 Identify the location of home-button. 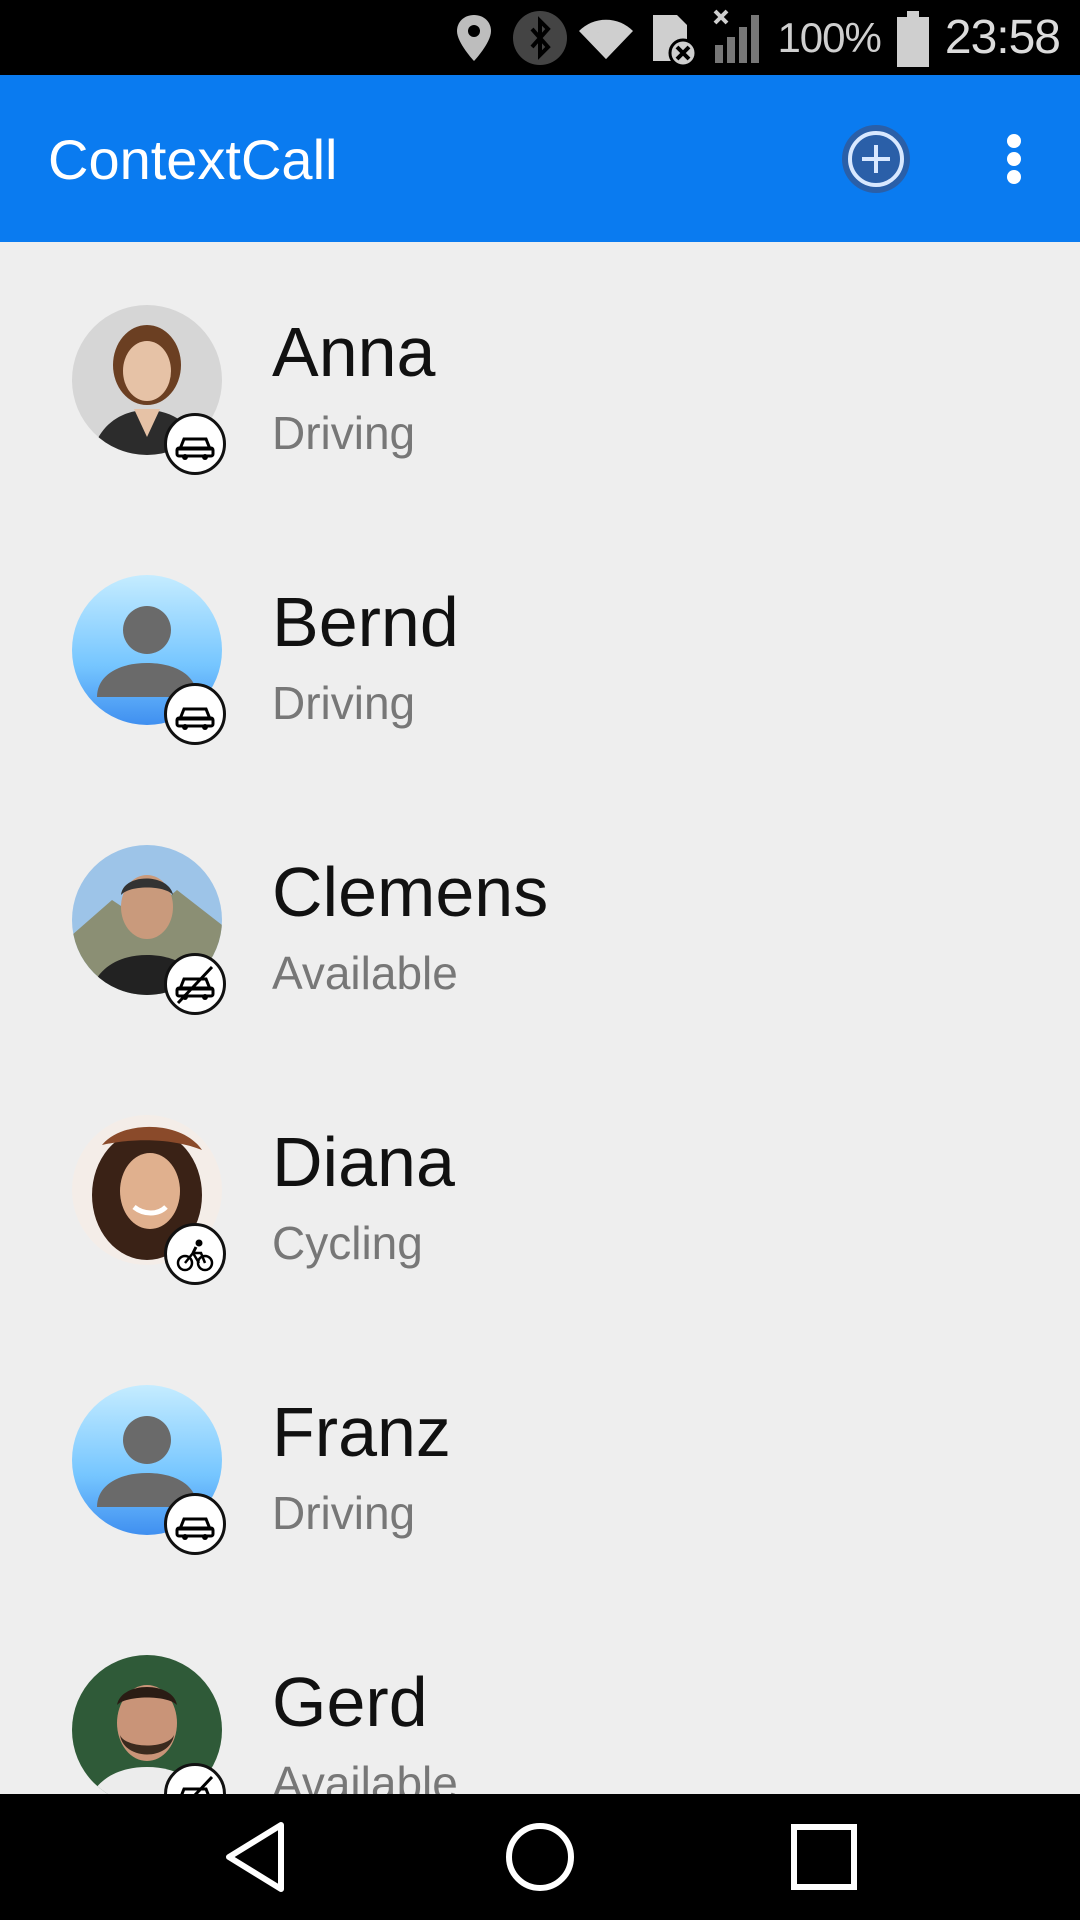
(540, 1857).